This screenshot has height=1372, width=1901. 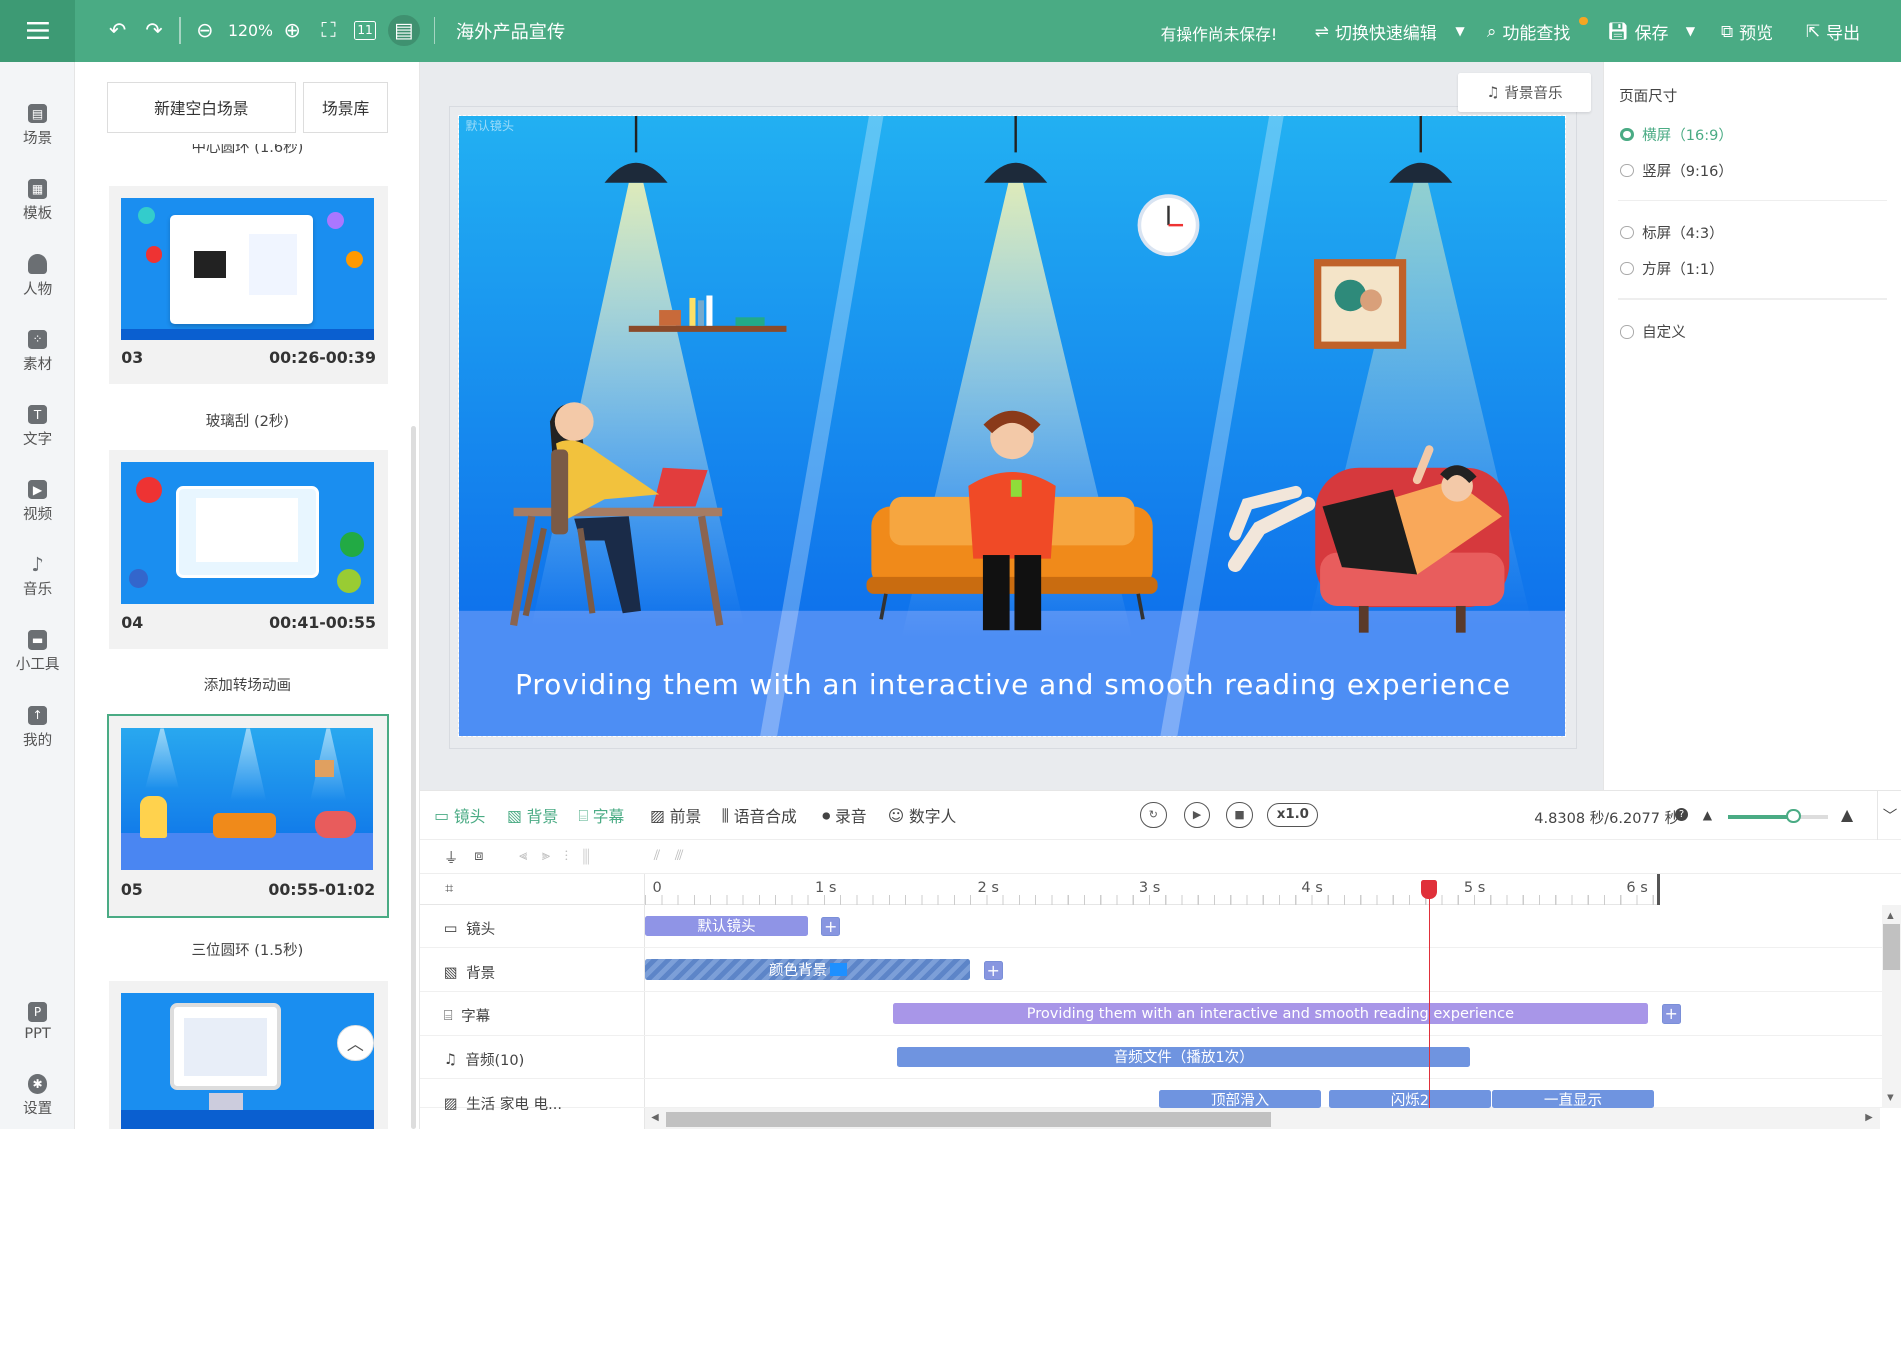 I want to click on switch-quick-edit-button: ⇌ 切换快速编辑, so click(x=1376, y=32).